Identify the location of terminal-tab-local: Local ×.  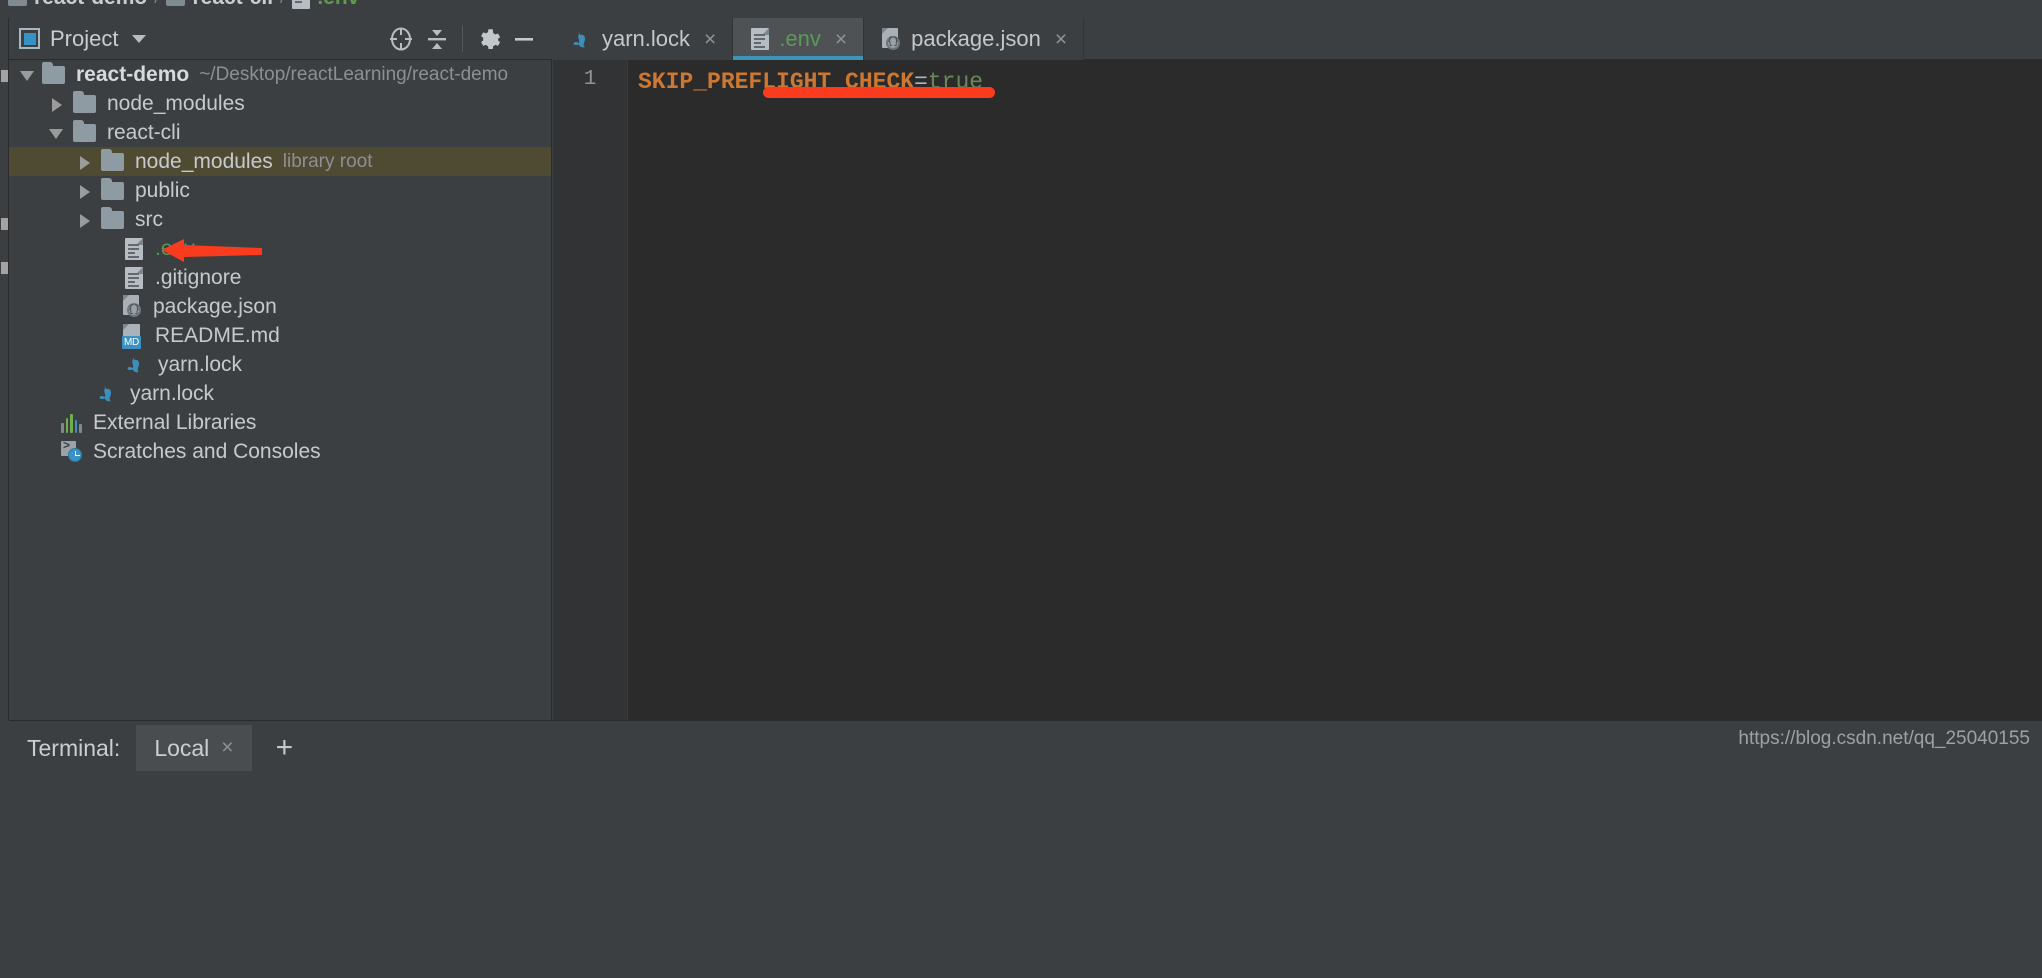
(194, 748).